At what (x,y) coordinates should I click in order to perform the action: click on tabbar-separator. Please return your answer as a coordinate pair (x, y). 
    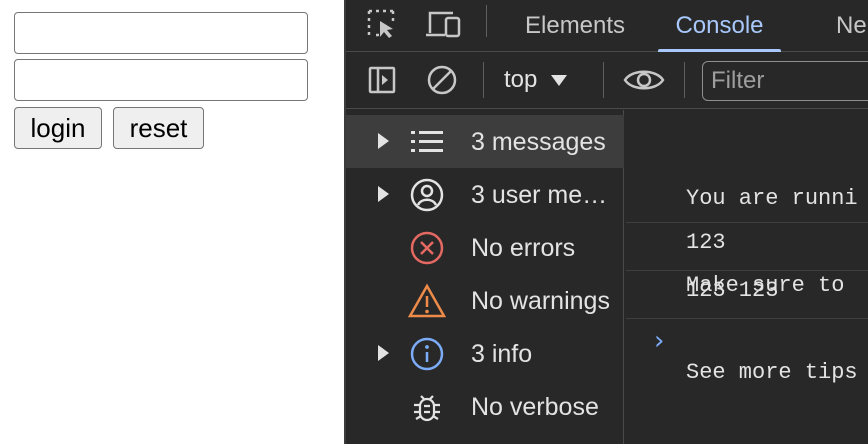
    Looking at the image, I should click on (486, 21).